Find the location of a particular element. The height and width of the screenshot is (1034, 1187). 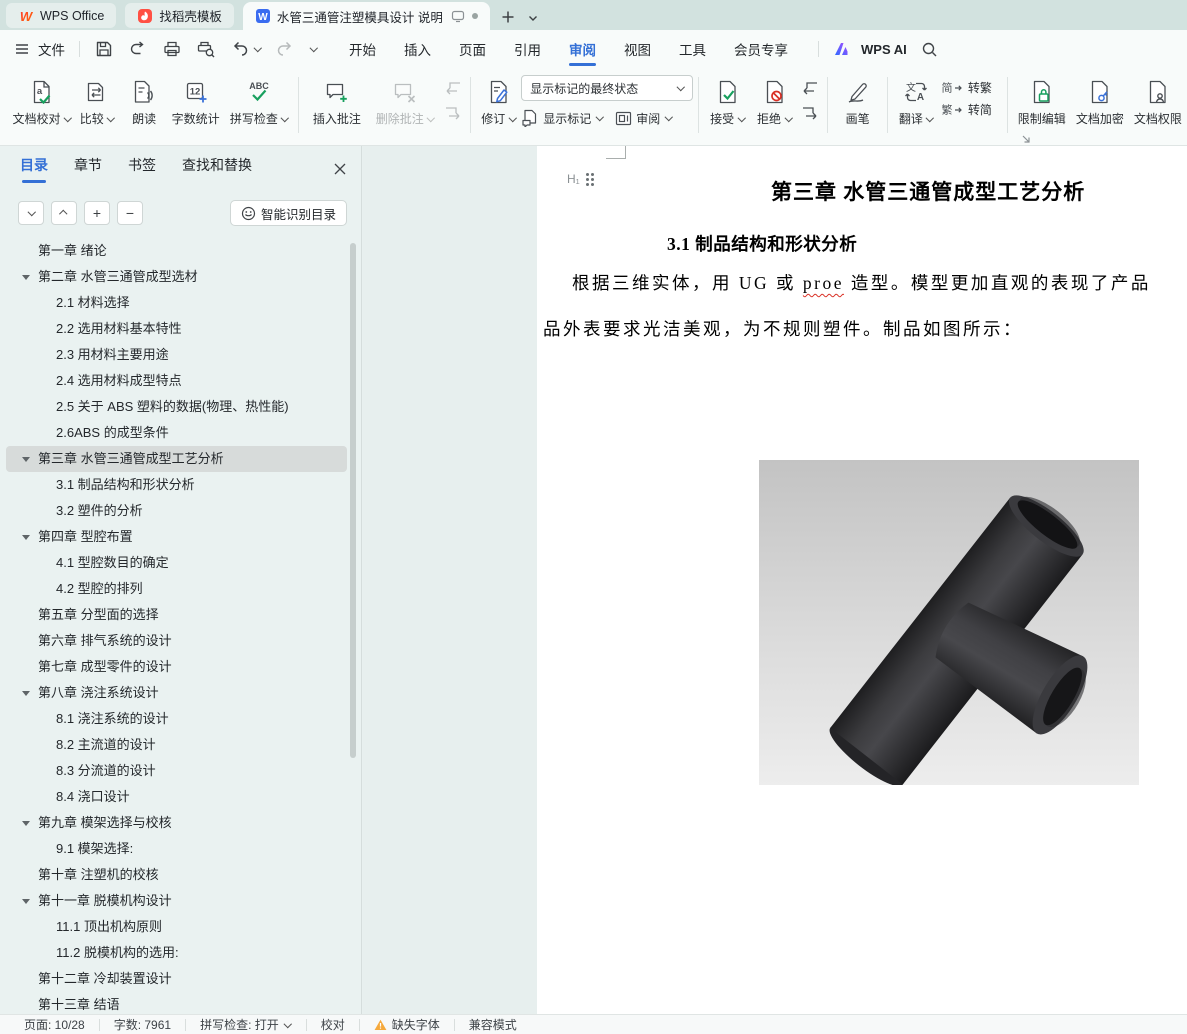

ribbon-collapse-arrow is located at coordinates (1026, 139).